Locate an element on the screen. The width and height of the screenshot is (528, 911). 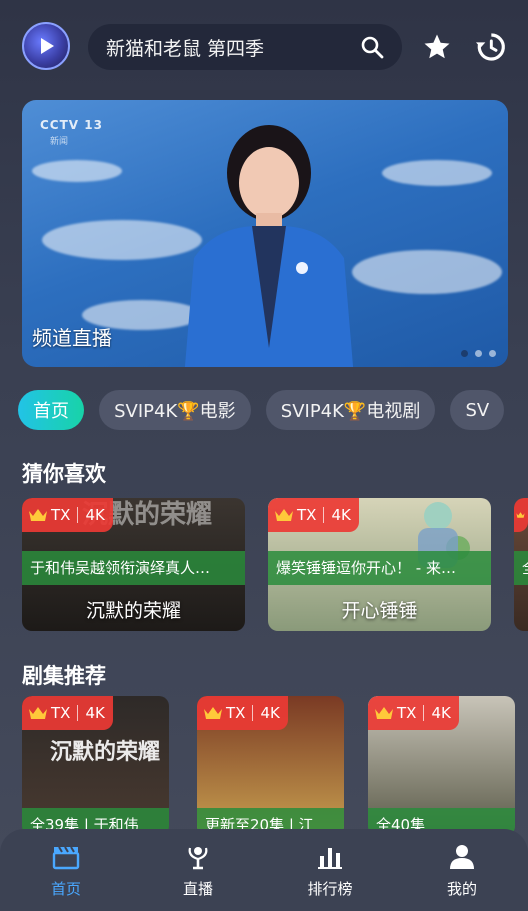
search-input: 新猫和老鼠 第四季 is located at coordinates (185, 47).